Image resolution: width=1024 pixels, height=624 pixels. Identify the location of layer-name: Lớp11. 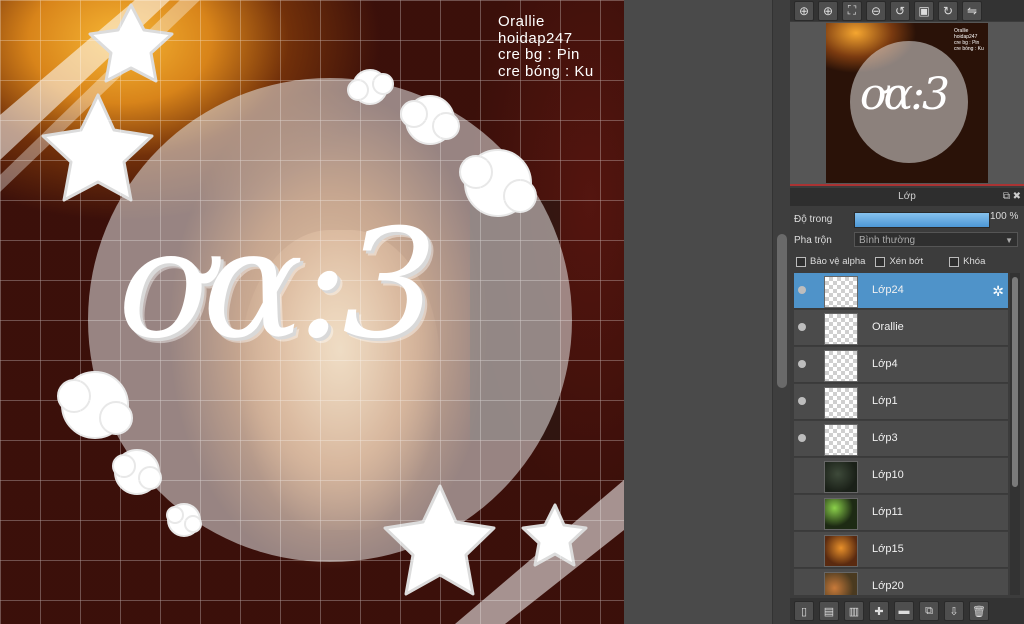
(887, 512).